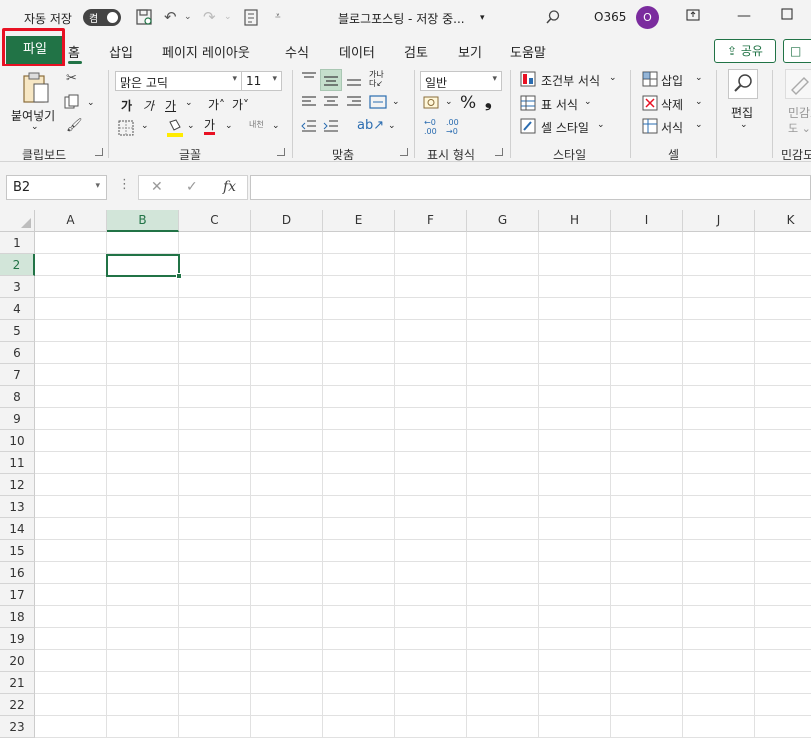 This screenshot has width=811, height=743. I want to click on cell-g21, so click(503, 683).